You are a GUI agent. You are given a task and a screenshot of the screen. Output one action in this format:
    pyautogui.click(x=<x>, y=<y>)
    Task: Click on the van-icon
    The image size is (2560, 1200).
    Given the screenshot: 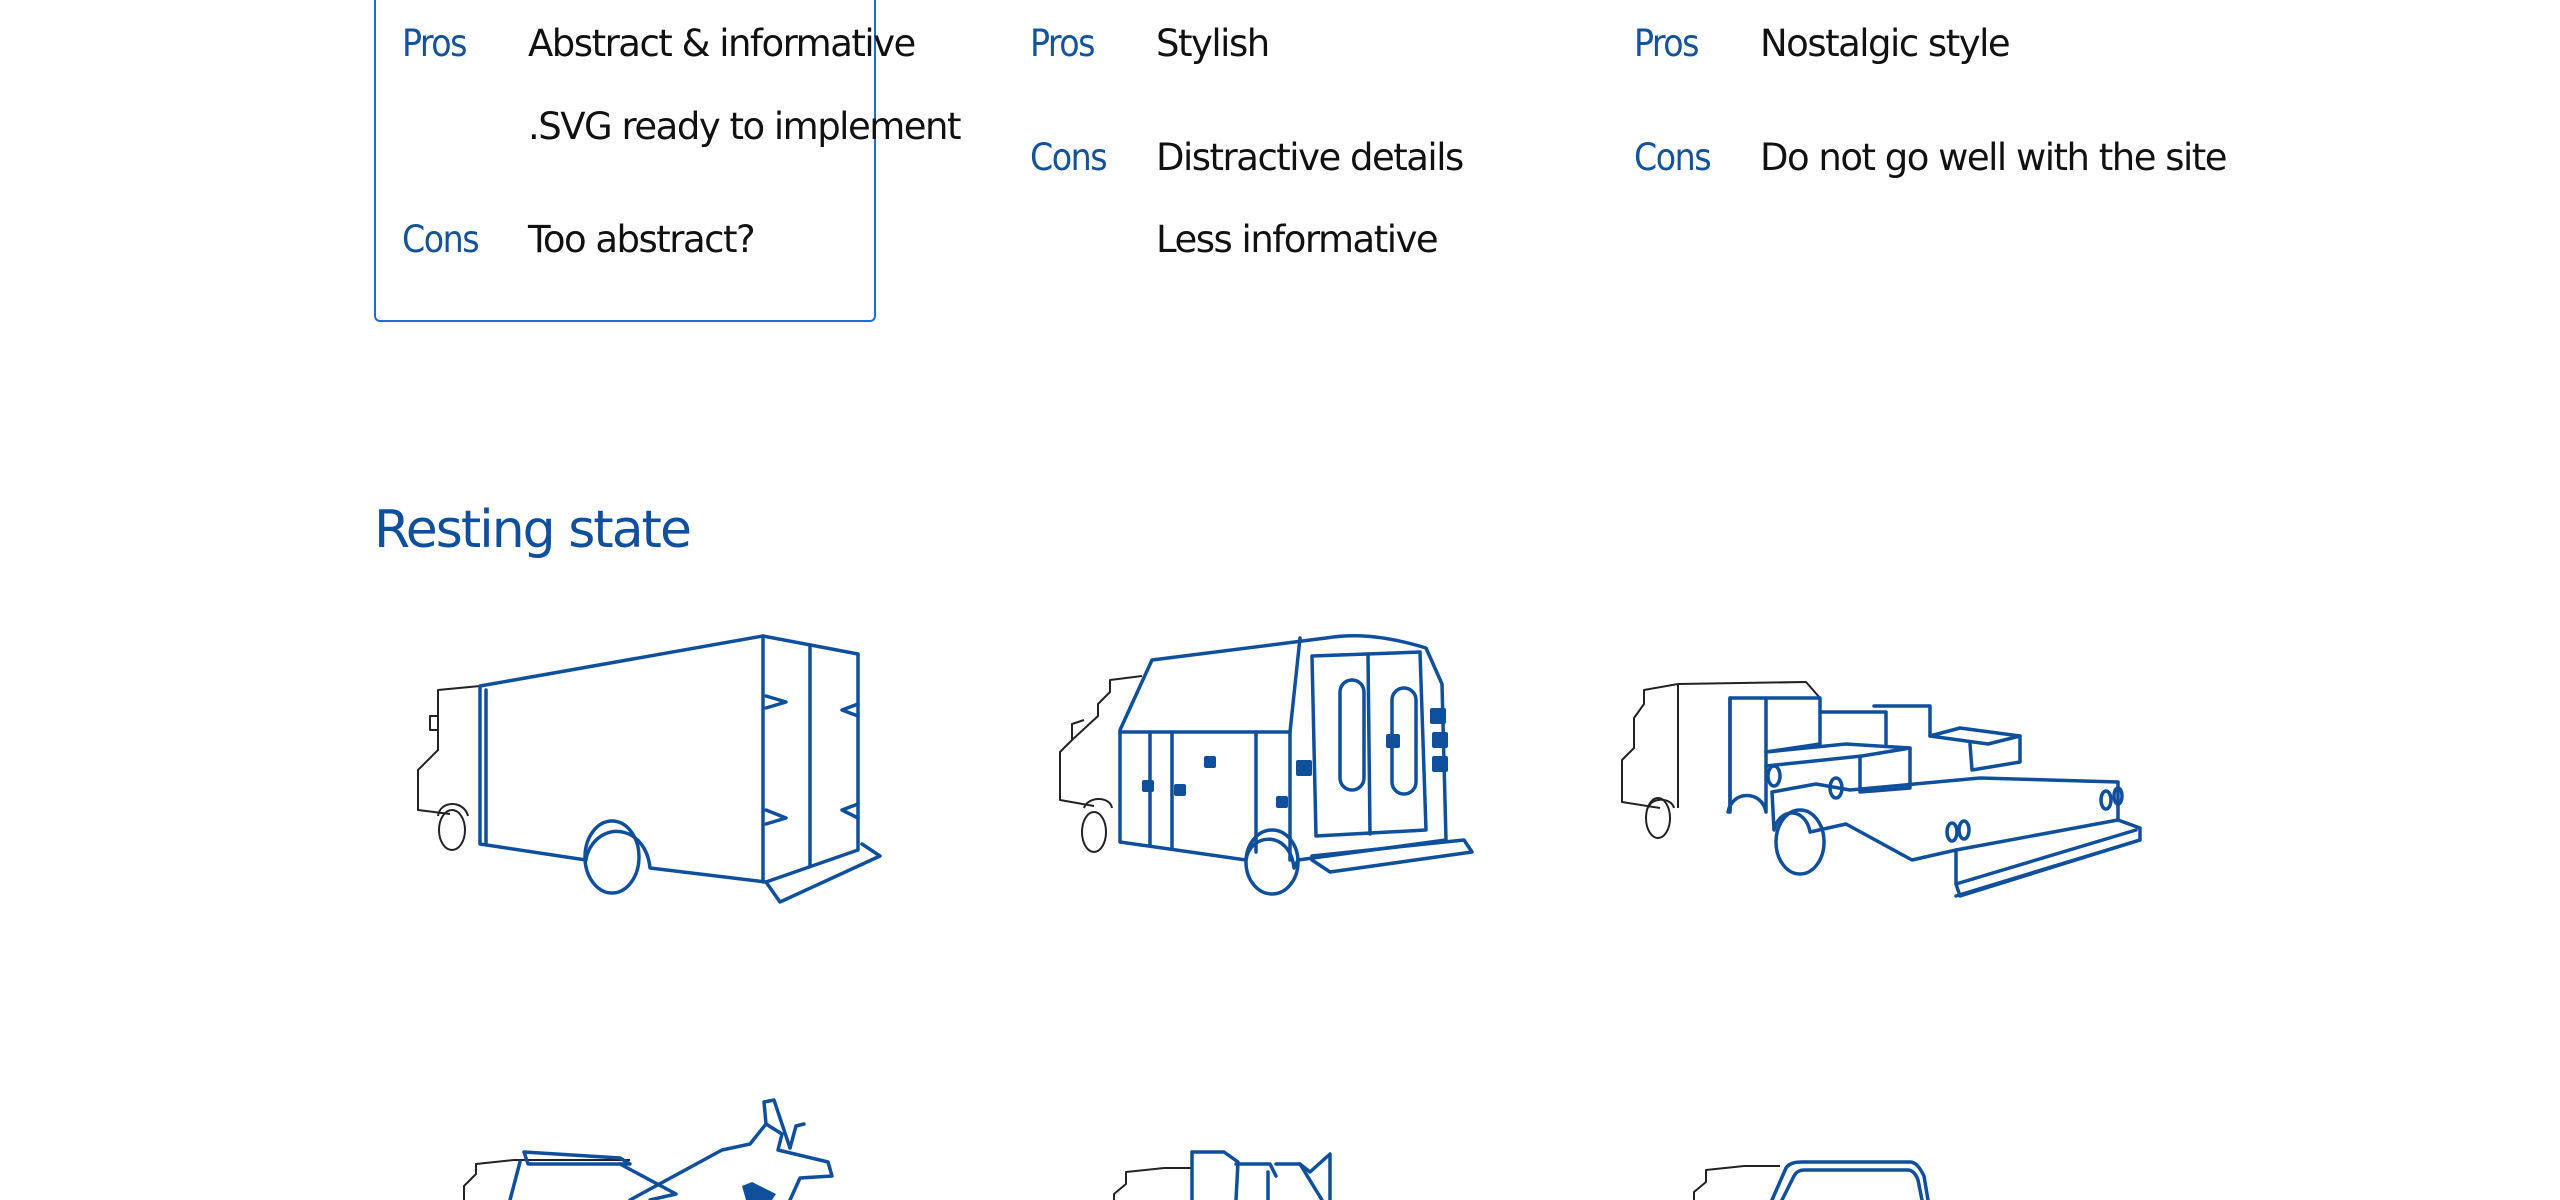 What is the action you would take?
    pyautogui.click(x=1810, y=1180)
    